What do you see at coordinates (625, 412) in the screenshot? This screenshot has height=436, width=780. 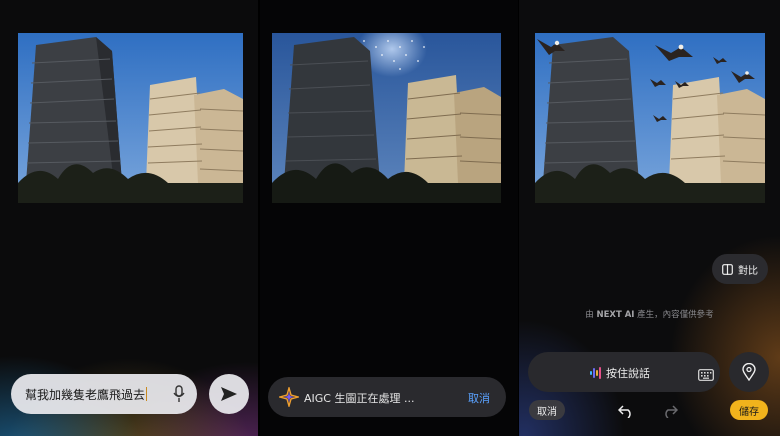 I see `undo-icon` at bounding box center [625, 412].